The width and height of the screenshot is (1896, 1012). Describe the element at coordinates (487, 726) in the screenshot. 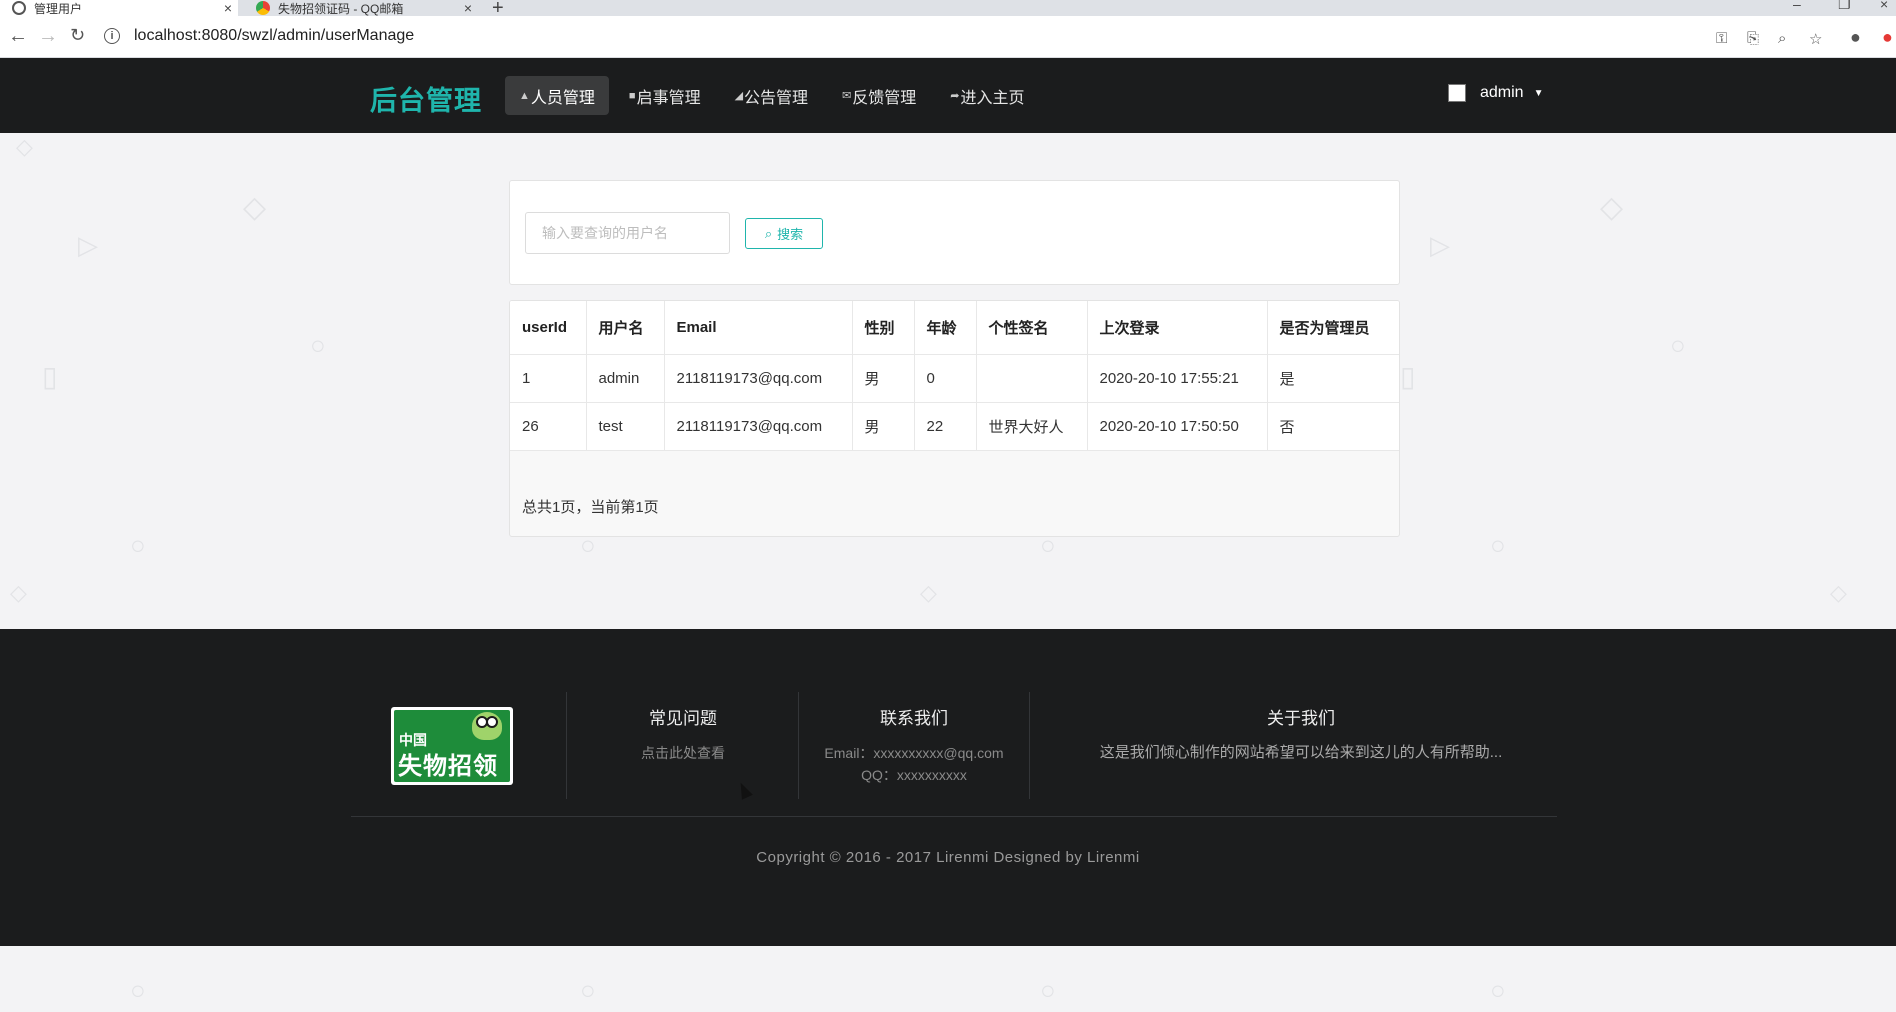

I see `frog-mascot-icon` at that location.